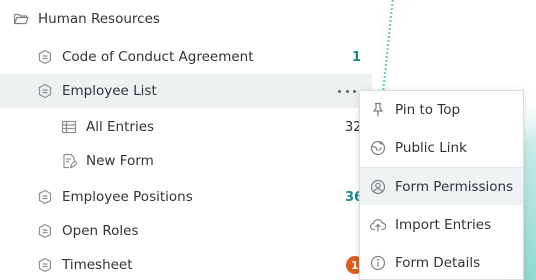 Image resolution: width=536 pixels, height=280 pixels. I want to click on permissions-icon, so click(378, 187).